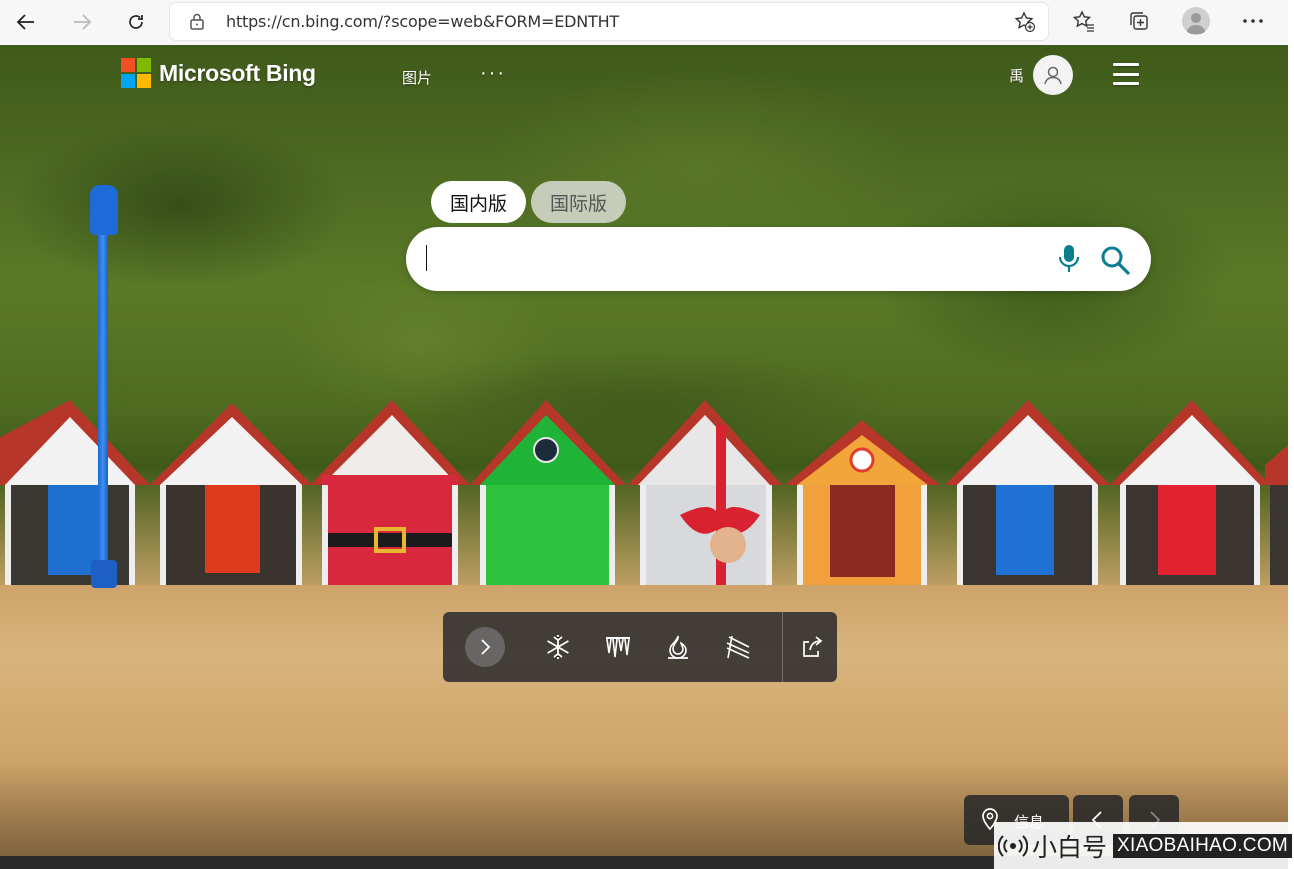 The height and width of the screenshot is (869, 1294). I want to click on back-button, so click(26, 22).